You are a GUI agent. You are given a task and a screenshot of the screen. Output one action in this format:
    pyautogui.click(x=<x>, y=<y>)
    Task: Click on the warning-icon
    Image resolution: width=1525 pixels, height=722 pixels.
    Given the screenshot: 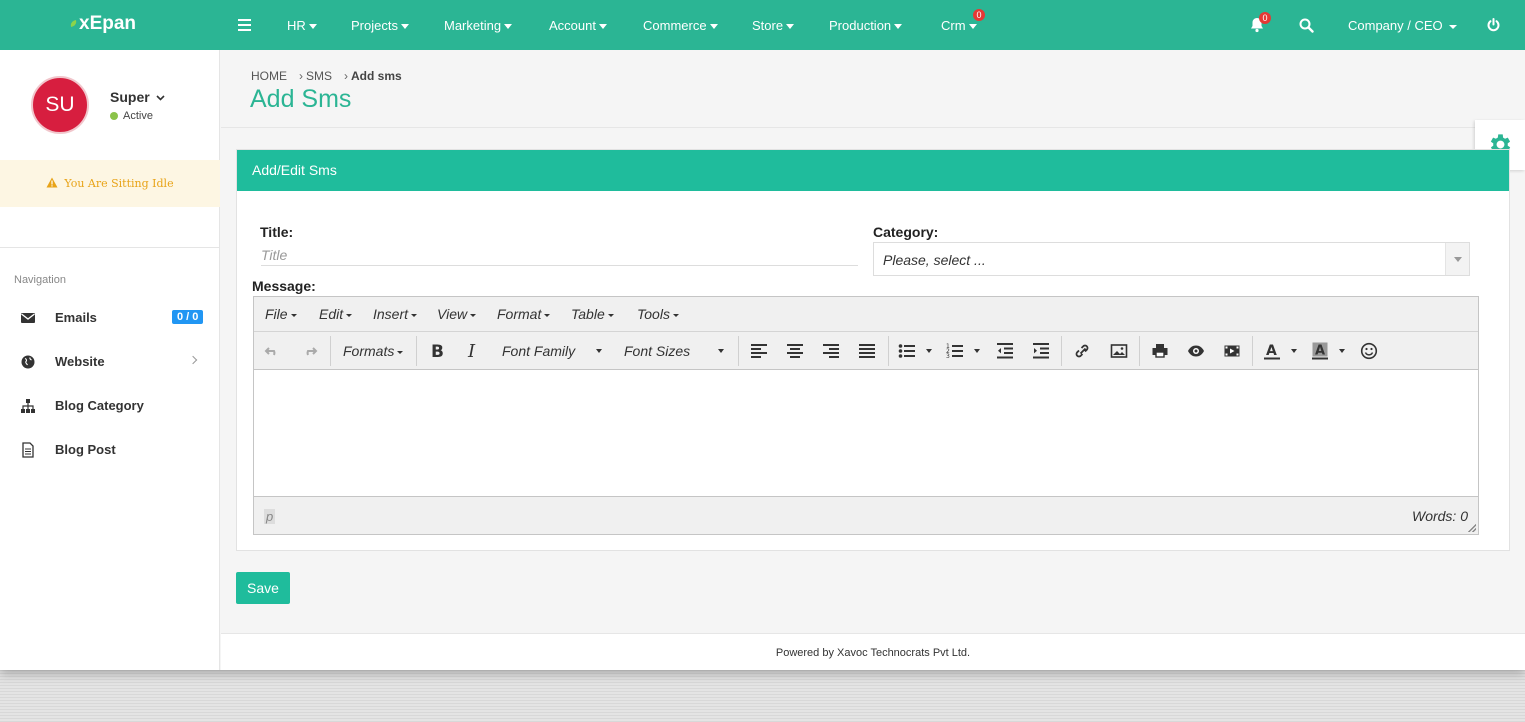 What is the action you would take?
    pyautogui.click(x=52, y=182)
    